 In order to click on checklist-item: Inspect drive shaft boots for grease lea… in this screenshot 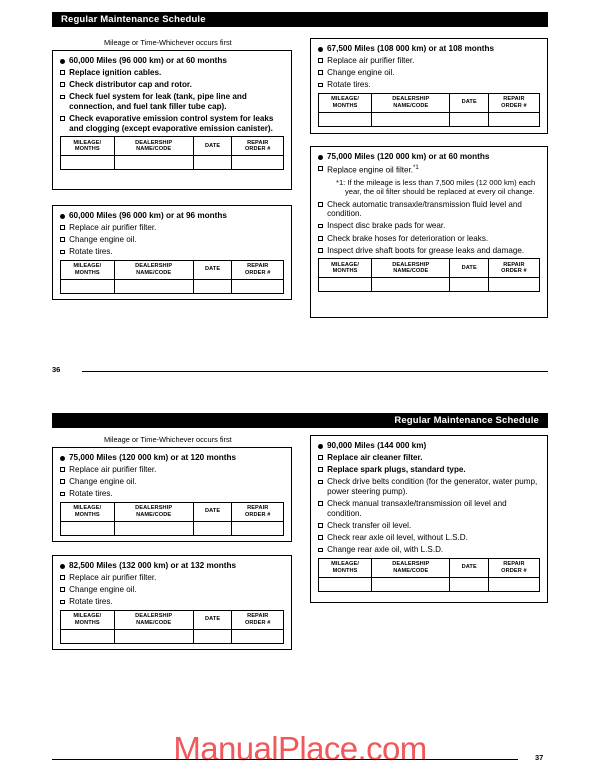, I will do `click(429, 251)`.